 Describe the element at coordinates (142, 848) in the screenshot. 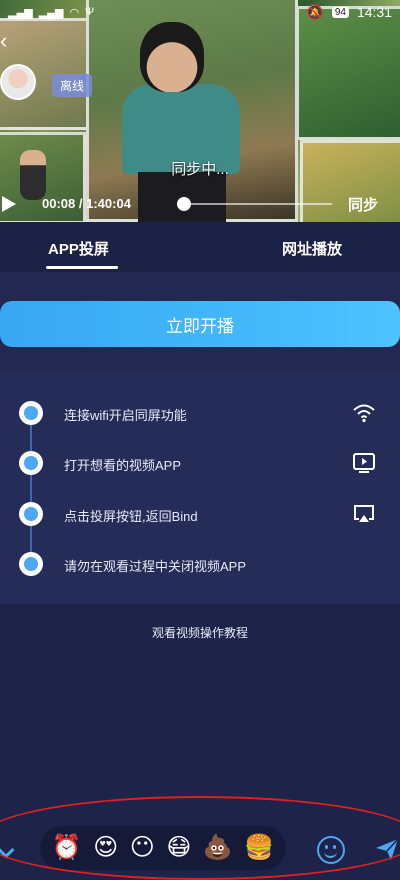

I see `emoji-no-mouth: 😶` at that location.